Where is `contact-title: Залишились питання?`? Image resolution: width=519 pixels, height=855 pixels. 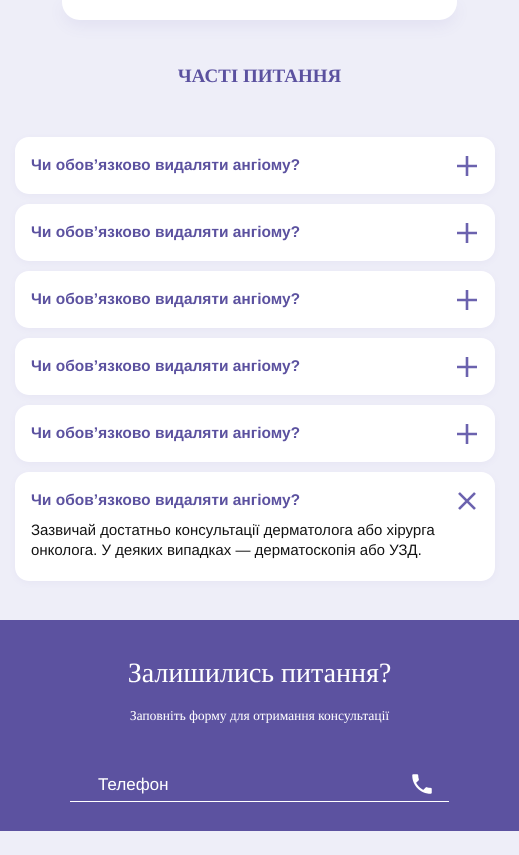 contact-title: Залишились питання? is located at coordinates (260, 674).